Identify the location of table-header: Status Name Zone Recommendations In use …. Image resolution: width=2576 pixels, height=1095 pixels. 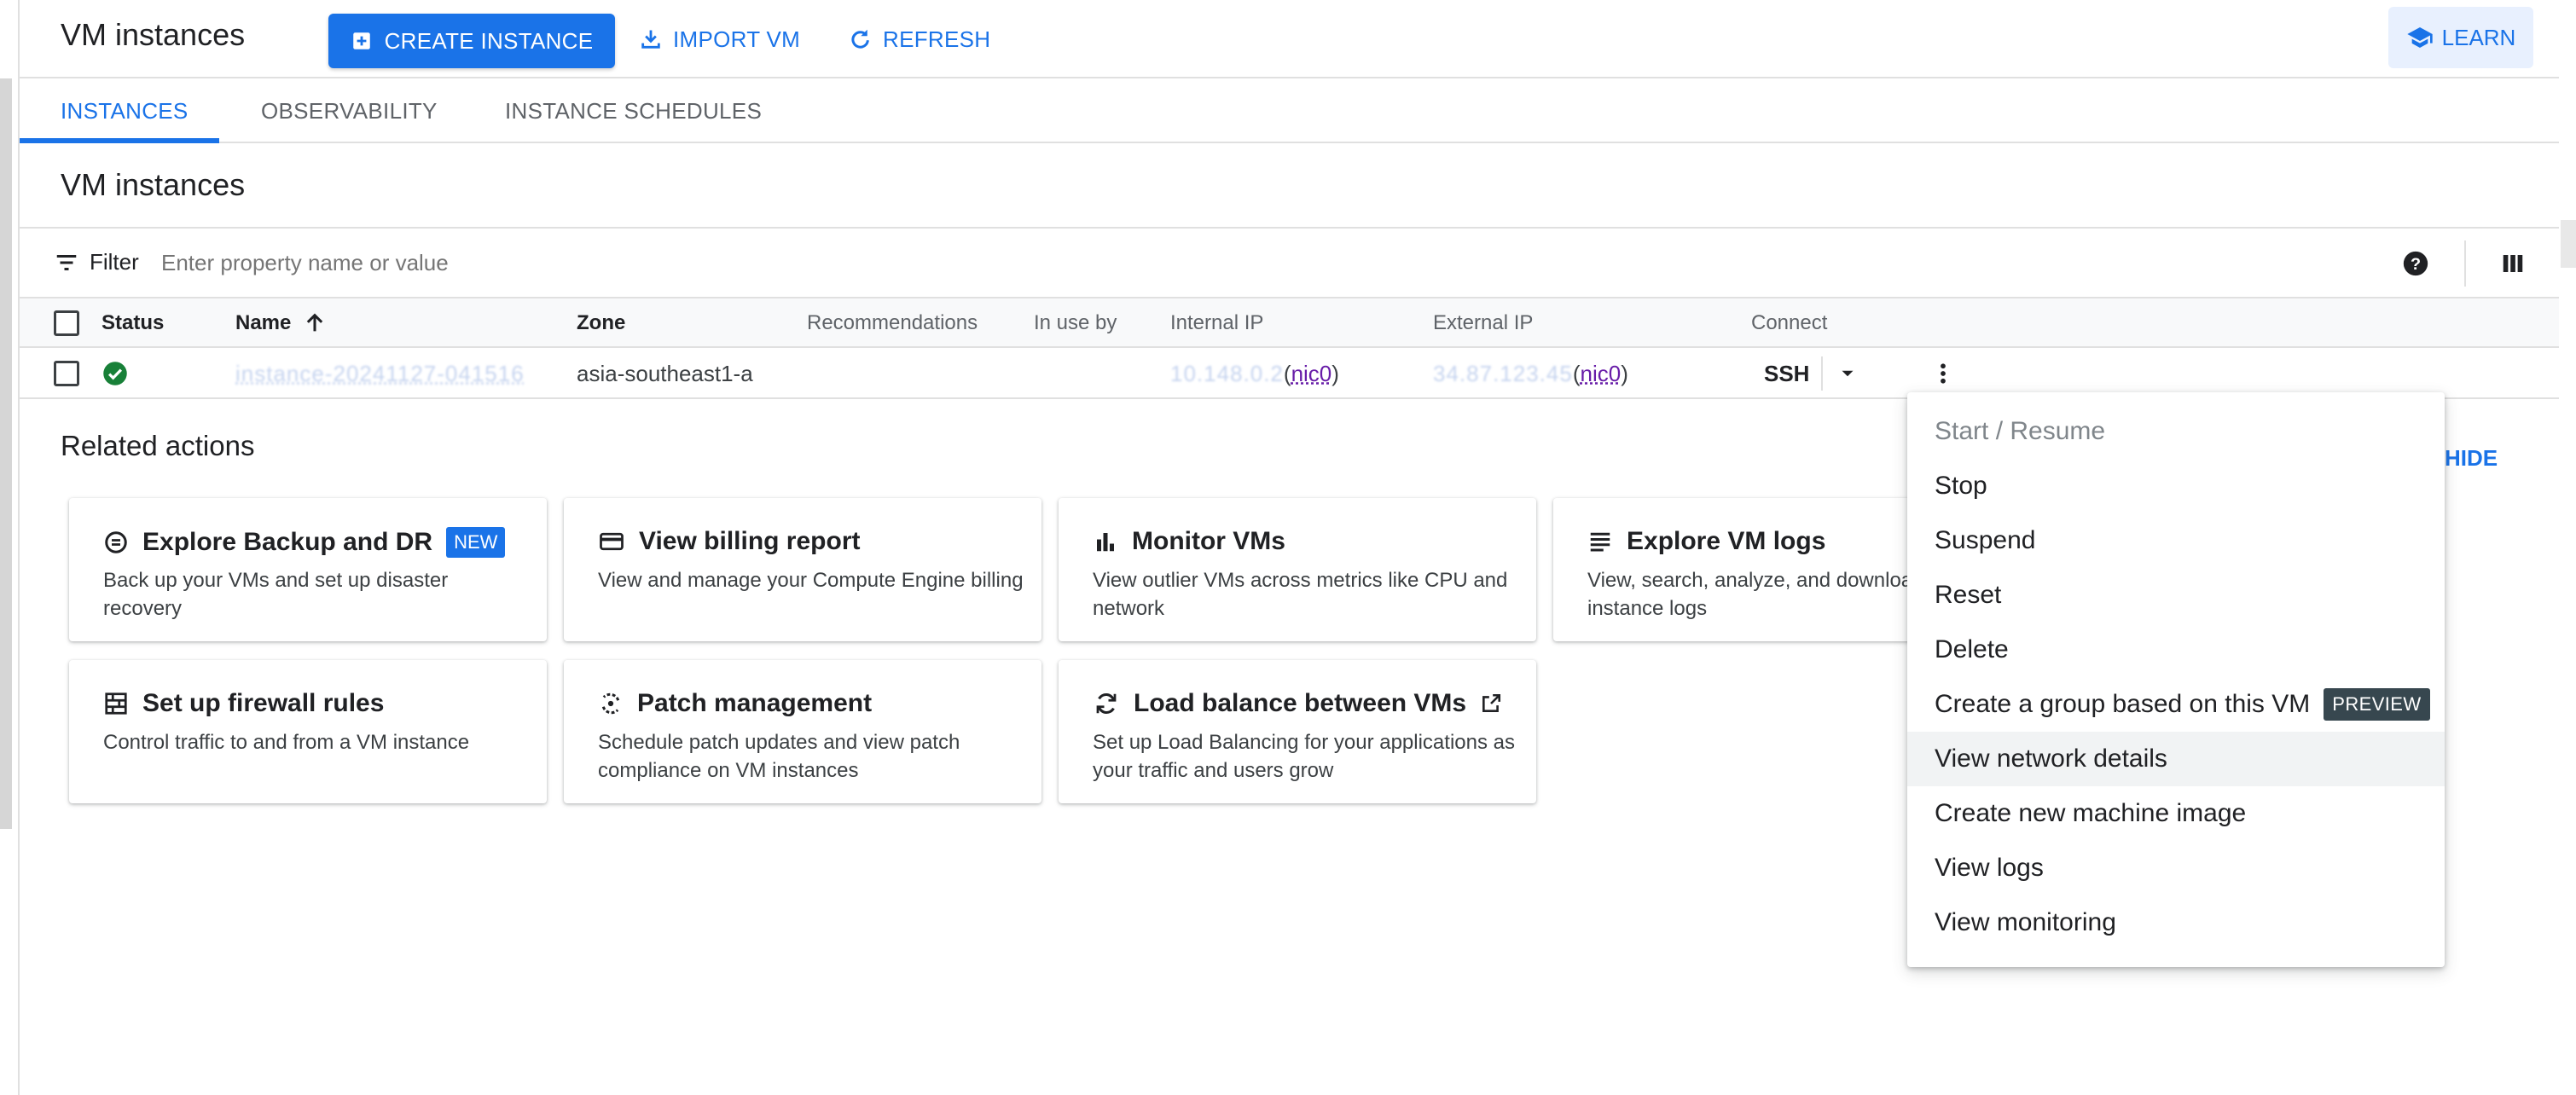
(1289, 323).